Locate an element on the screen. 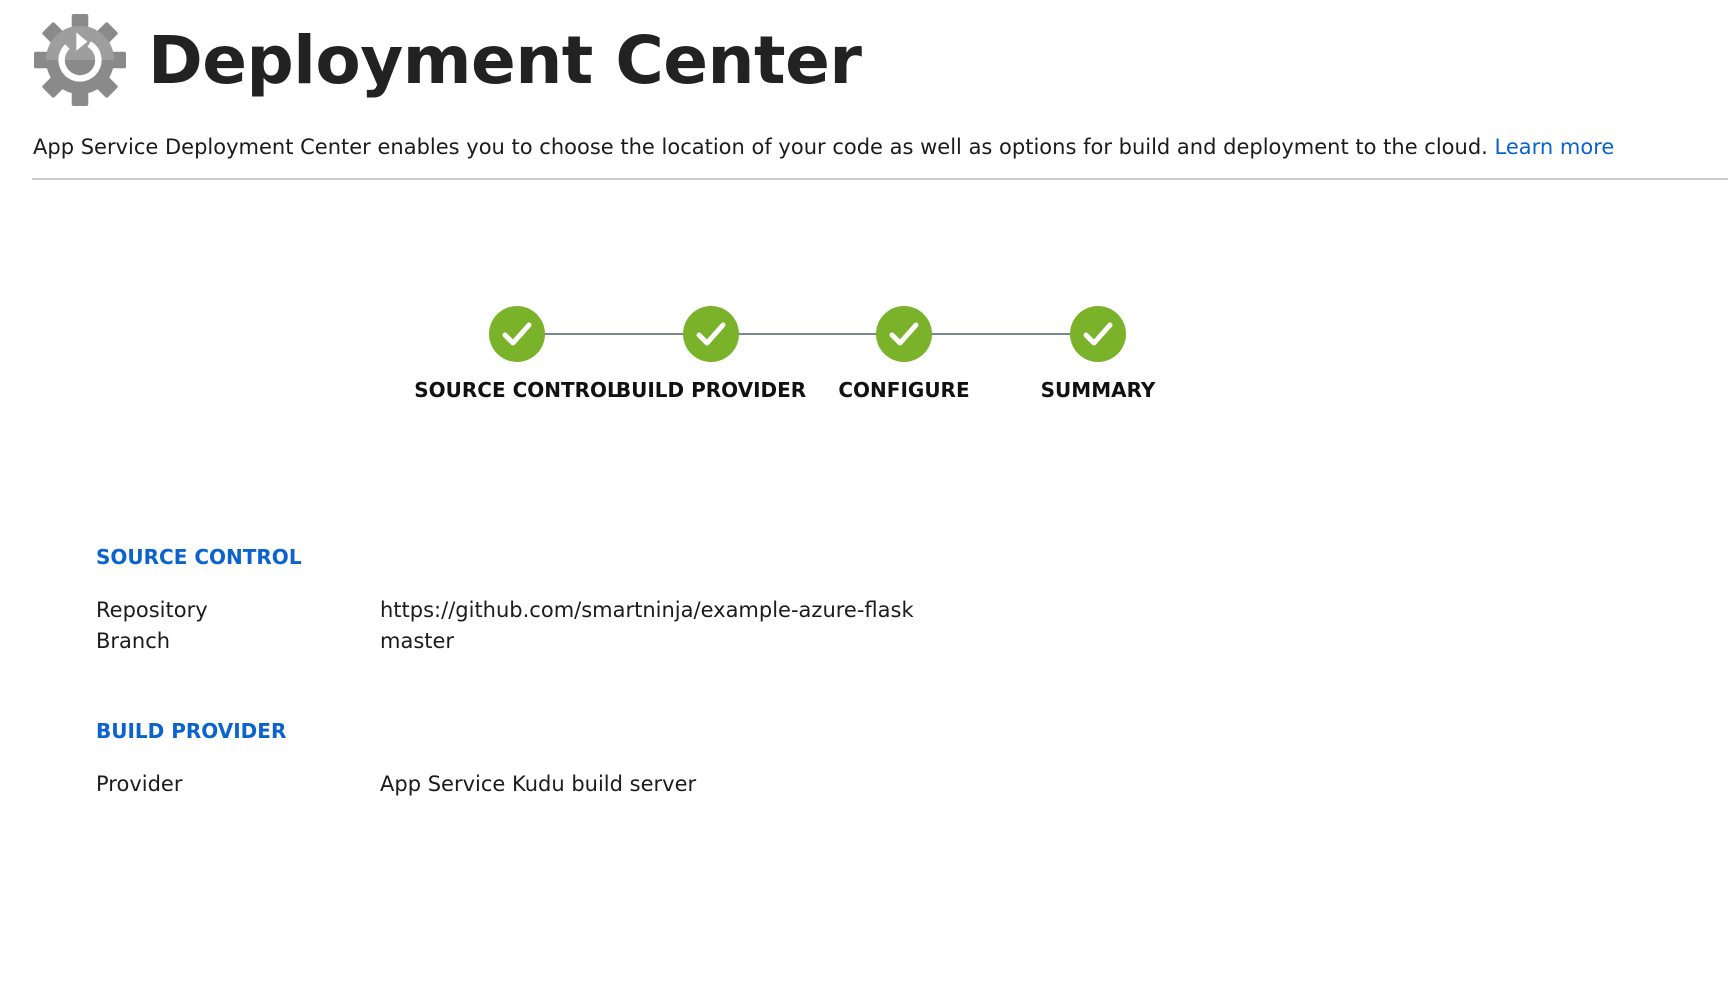 This screenshot has height=996, width=1728. branch-value: master is located at coordinates (417, 641).